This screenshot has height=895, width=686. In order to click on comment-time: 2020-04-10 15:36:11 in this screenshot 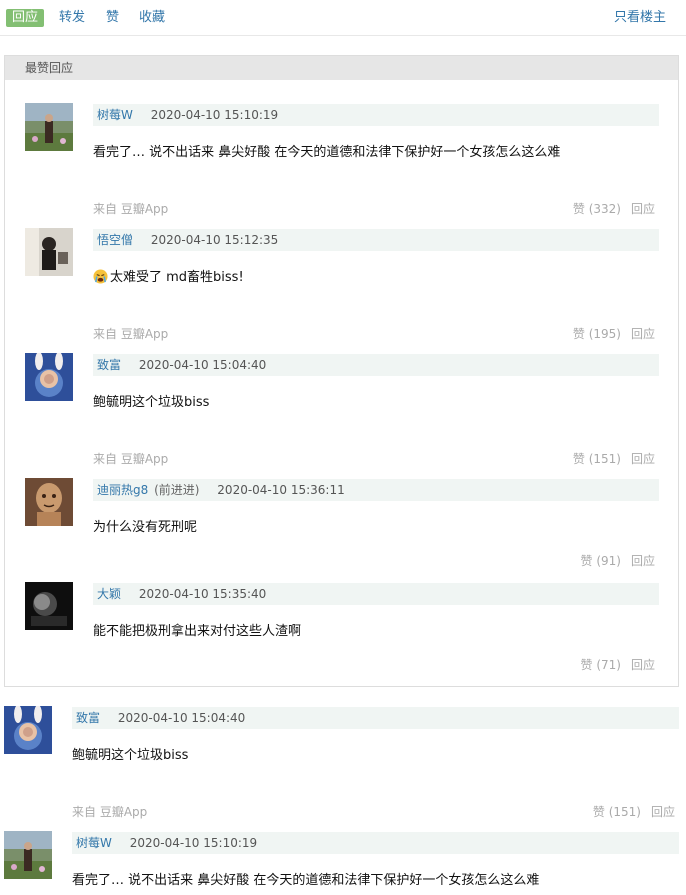, I will do `click(281, 490)`.